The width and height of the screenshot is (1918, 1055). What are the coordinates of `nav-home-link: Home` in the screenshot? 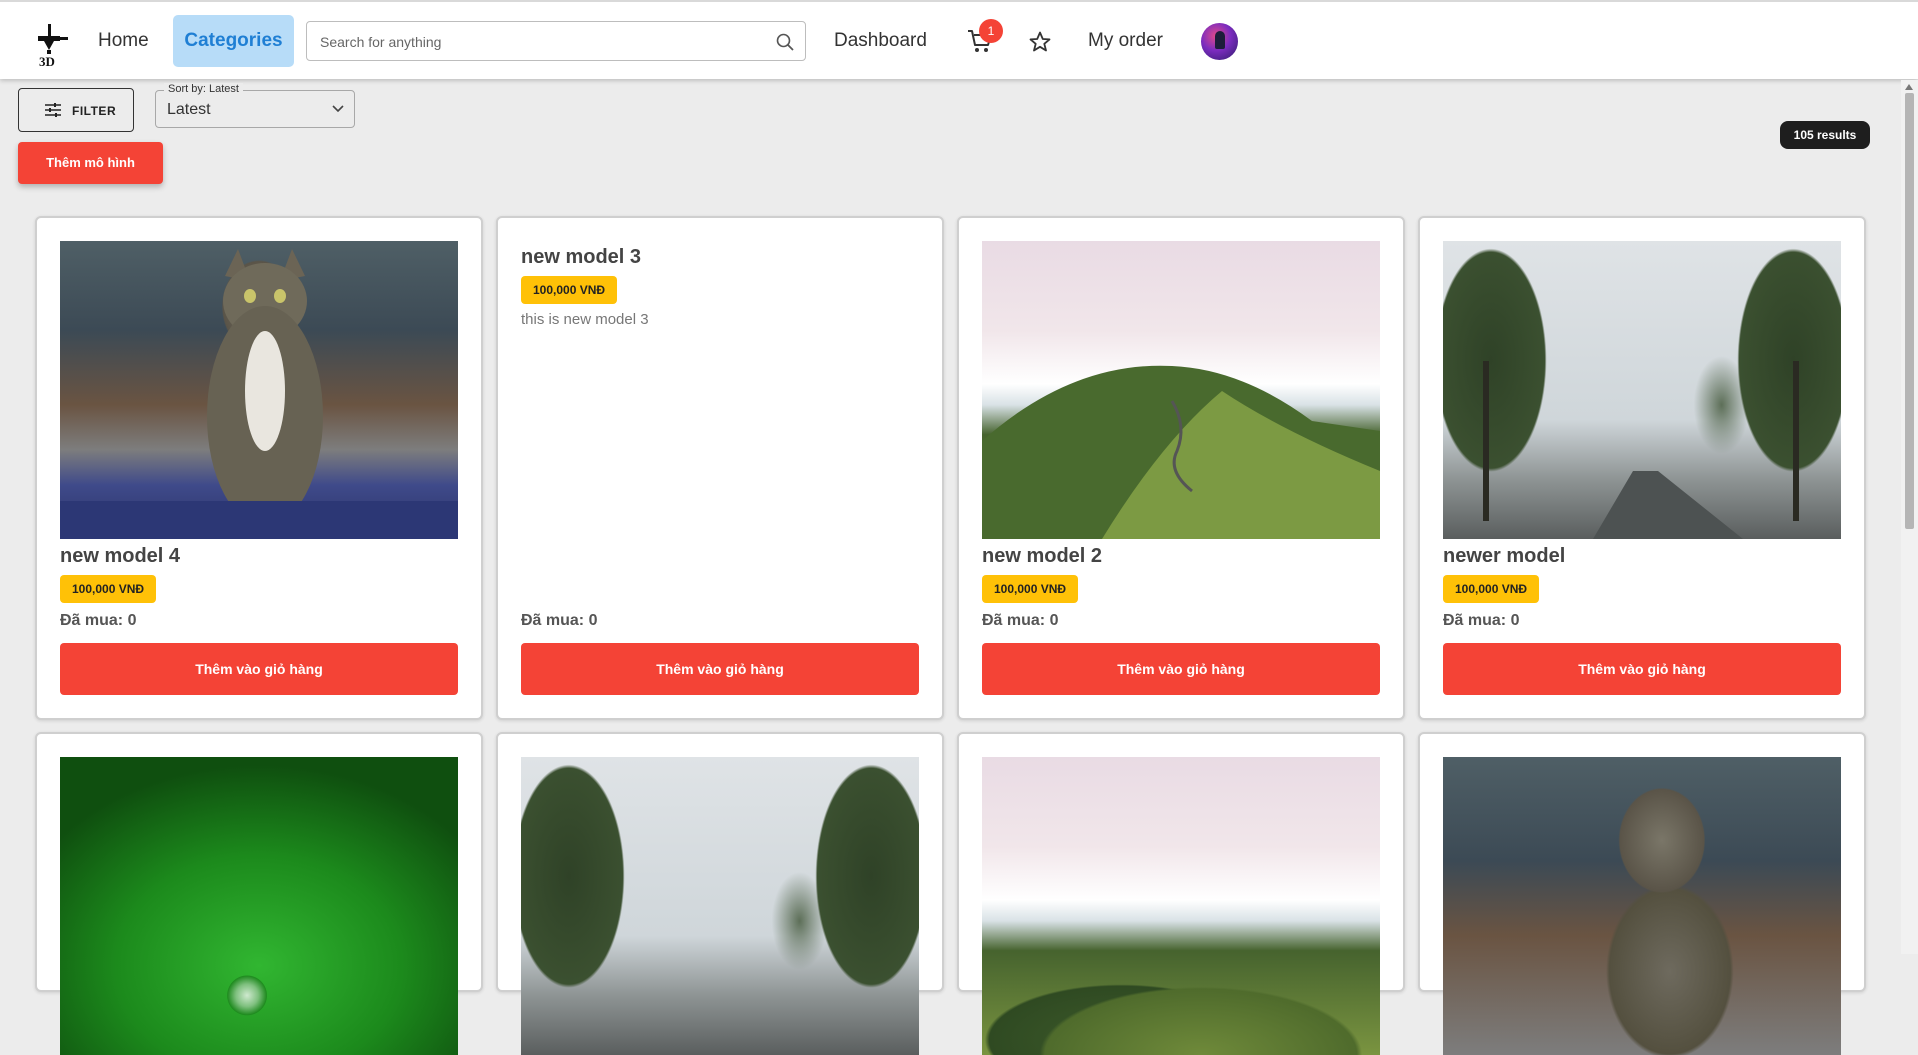 It's located at (123, 41).